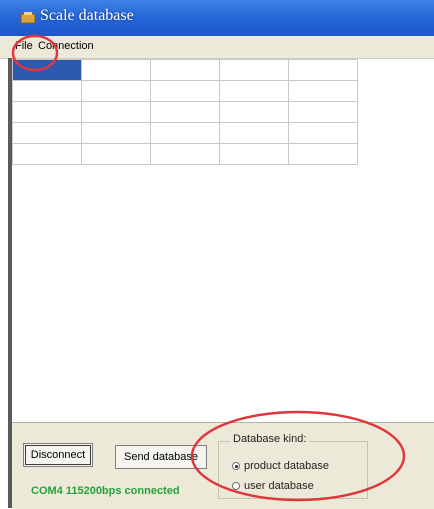 This screenshot has width=434, height=509. I want to click on product-database-radio: product database, so click(280, 466).